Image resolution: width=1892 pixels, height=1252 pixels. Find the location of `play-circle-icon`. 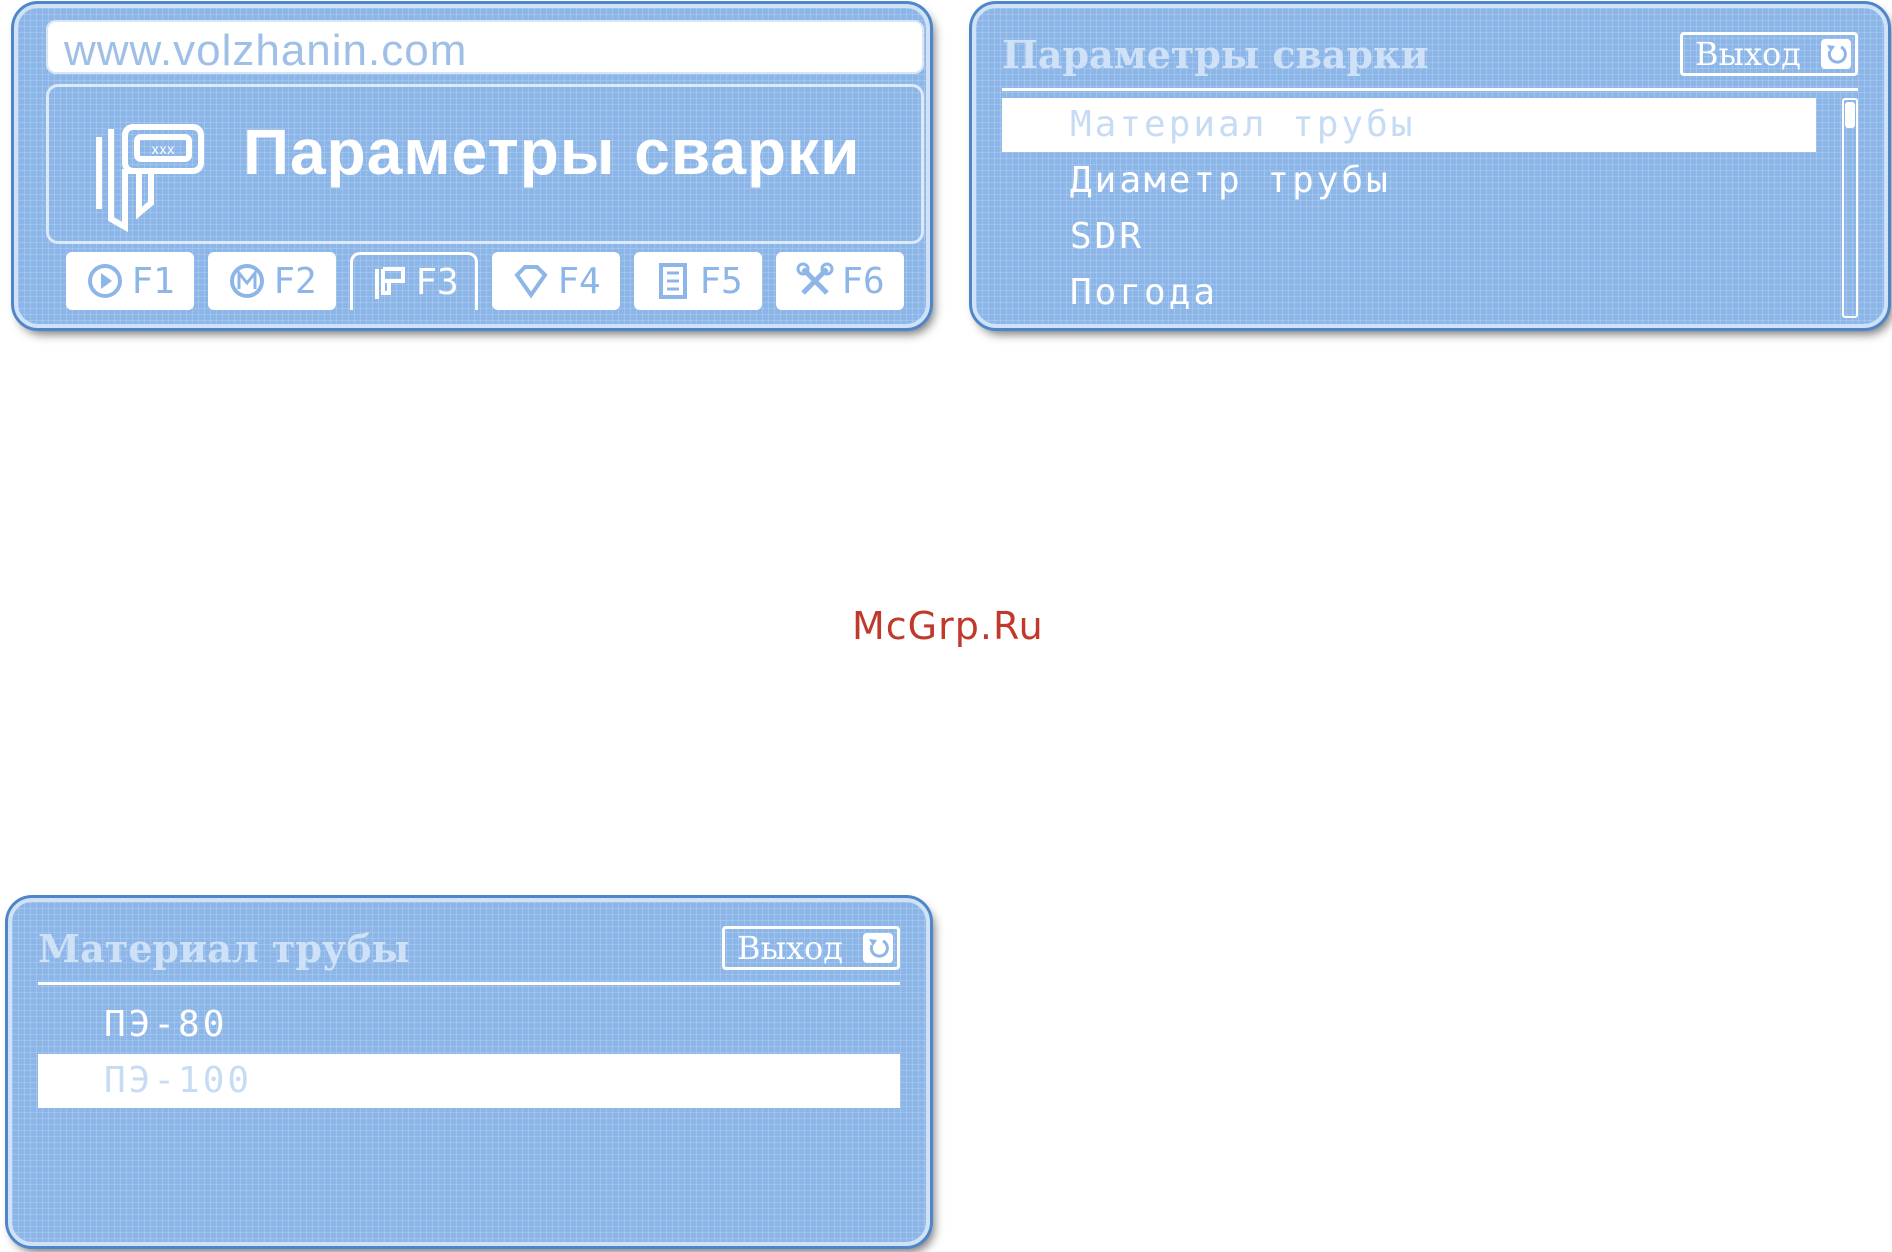

play-circle-icon is located at coordinates (105, 281).